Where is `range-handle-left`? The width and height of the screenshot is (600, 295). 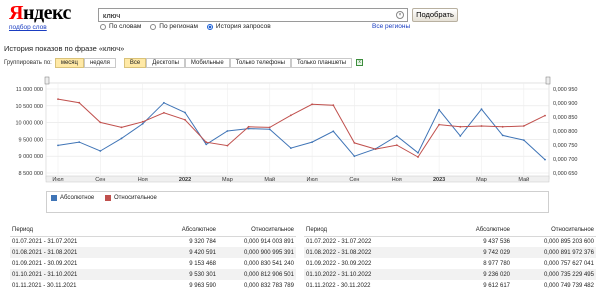
range-handle-left is located at coordinates (47, 80).